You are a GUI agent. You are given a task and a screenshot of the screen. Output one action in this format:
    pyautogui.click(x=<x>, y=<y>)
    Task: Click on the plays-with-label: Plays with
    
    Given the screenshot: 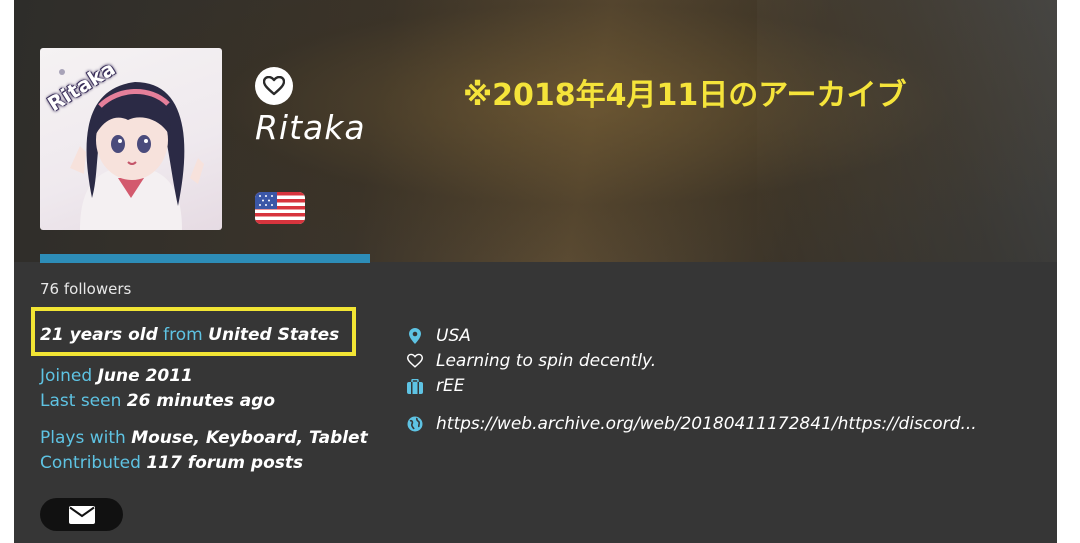 What is the action you would take?
    pyautogui.click(x=83, y=438)
    